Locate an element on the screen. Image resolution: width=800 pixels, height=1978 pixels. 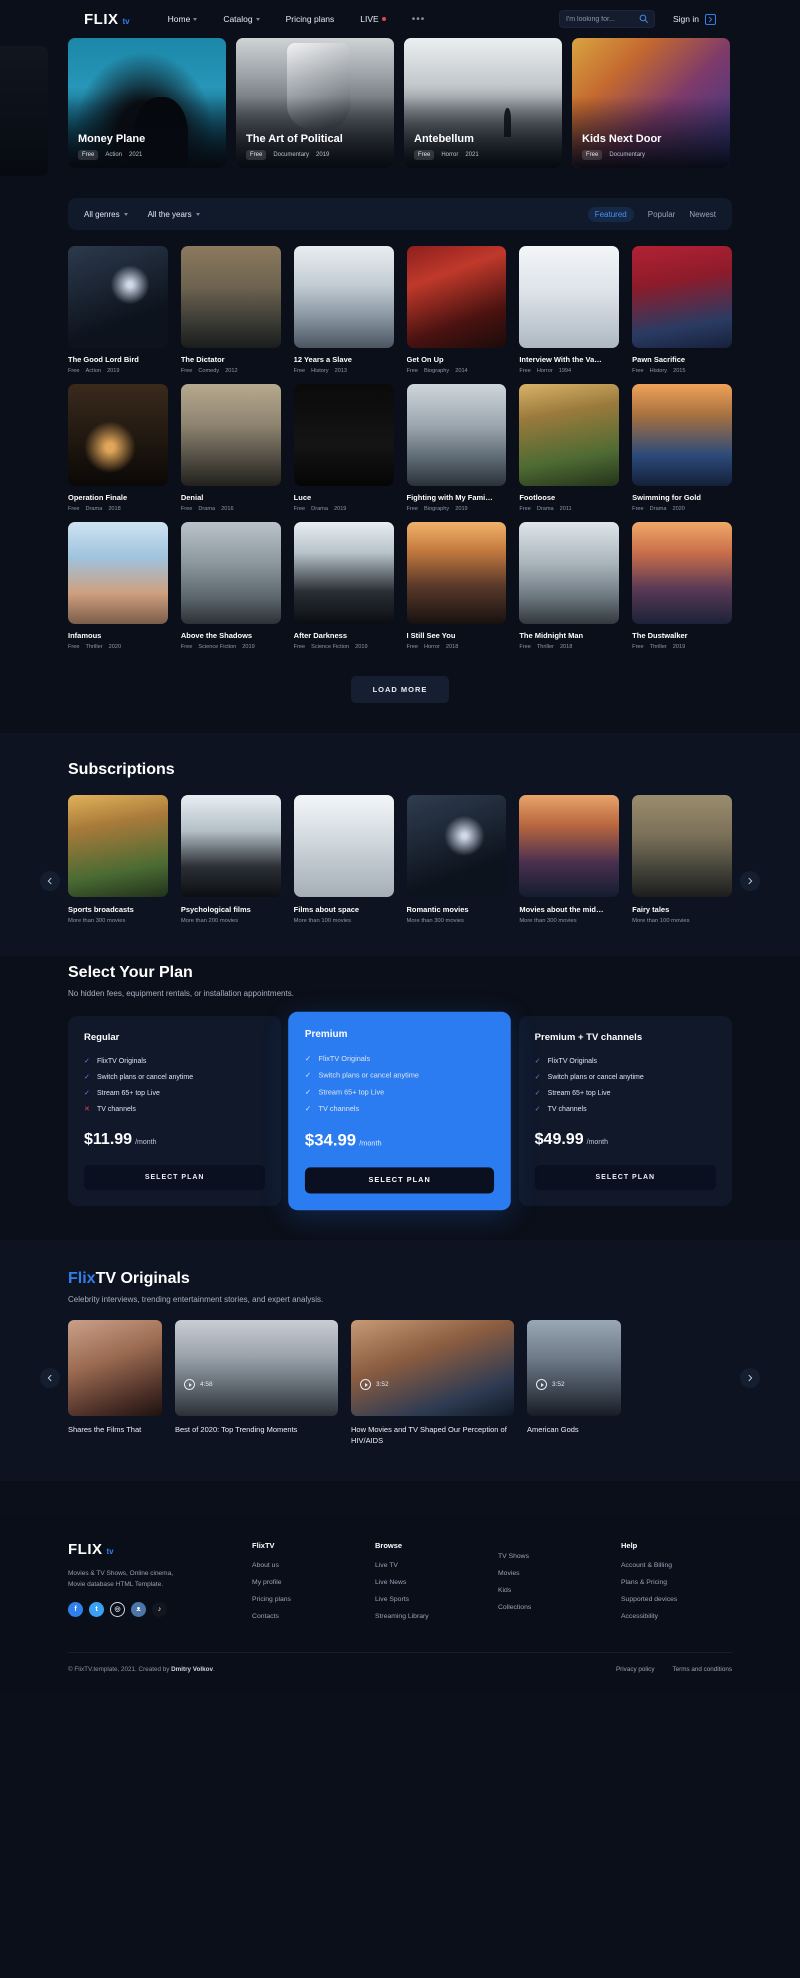
movie-card: Swimming for Gold Free Drama 2020 is located at coordinates (682, 448).